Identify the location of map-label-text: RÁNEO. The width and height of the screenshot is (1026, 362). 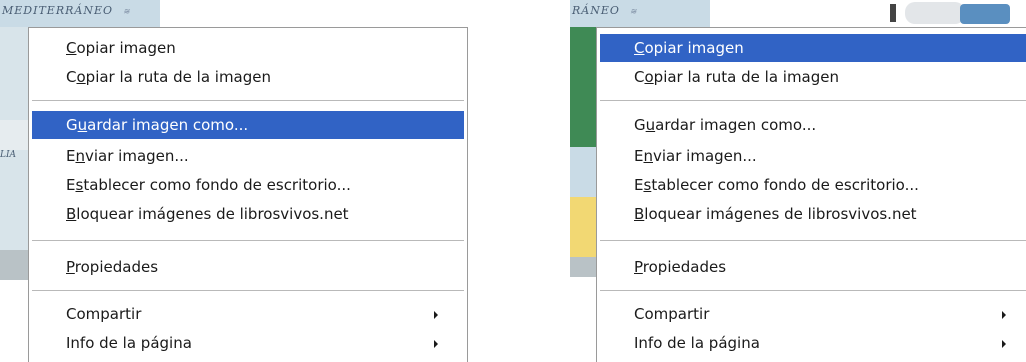
(596, 10).